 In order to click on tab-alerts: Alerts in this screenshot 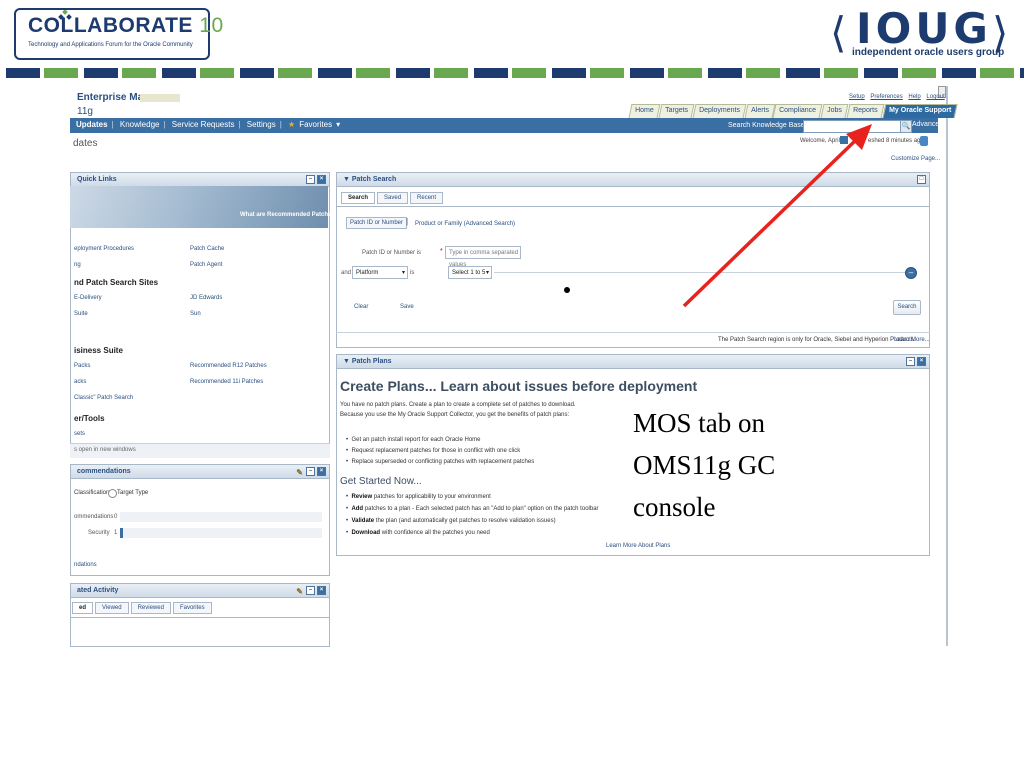, I will do `click(759, 111)`.